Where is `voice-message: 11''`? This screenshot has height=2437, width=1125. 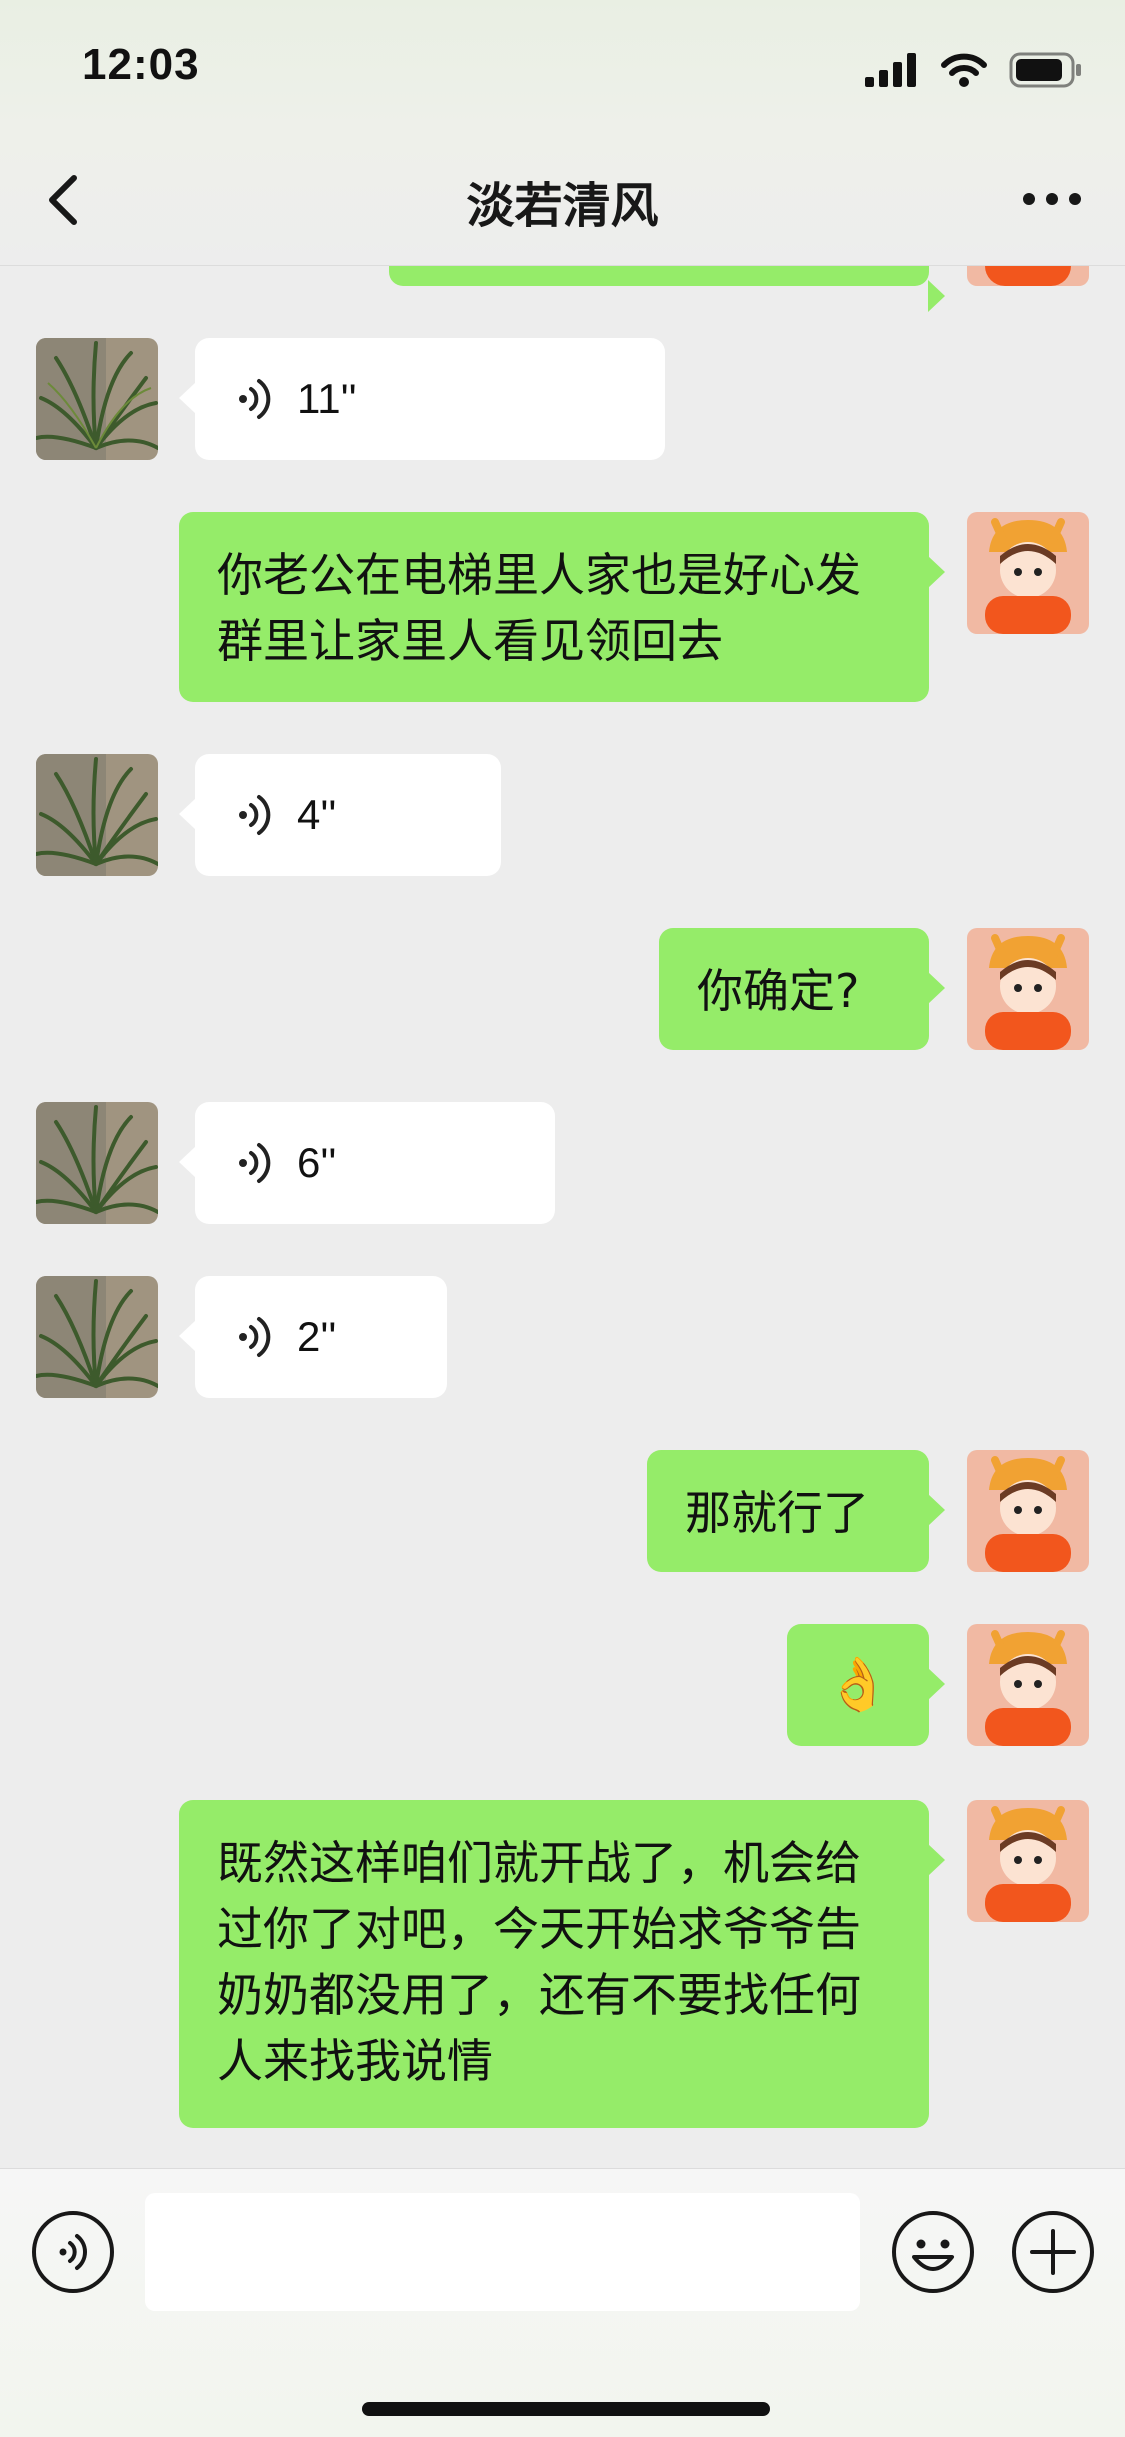
voice-message: 11'' is located at coordinates (422, 399).